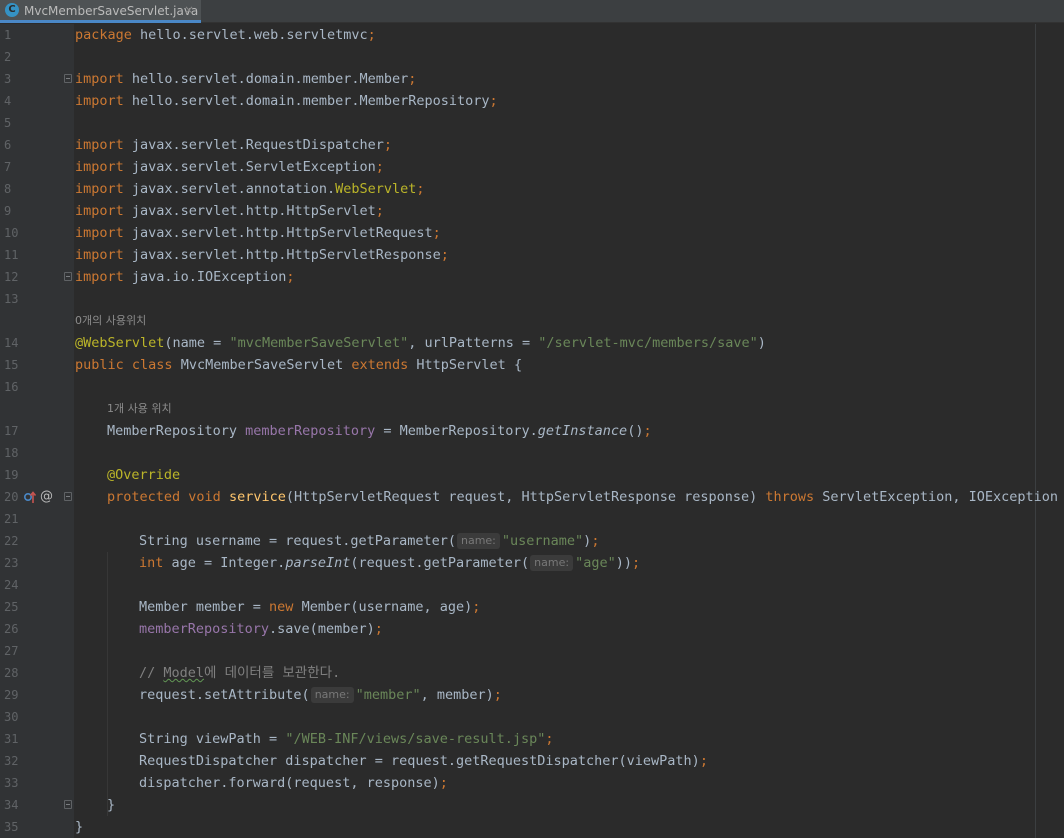 This screenshot has height=838, width=1064. What do you see at coordinates (532, 673) in the screenshot?
I see `code-line-28: 28 // Model에 데이터를 보관한다.` at bounding box center [532, 673].